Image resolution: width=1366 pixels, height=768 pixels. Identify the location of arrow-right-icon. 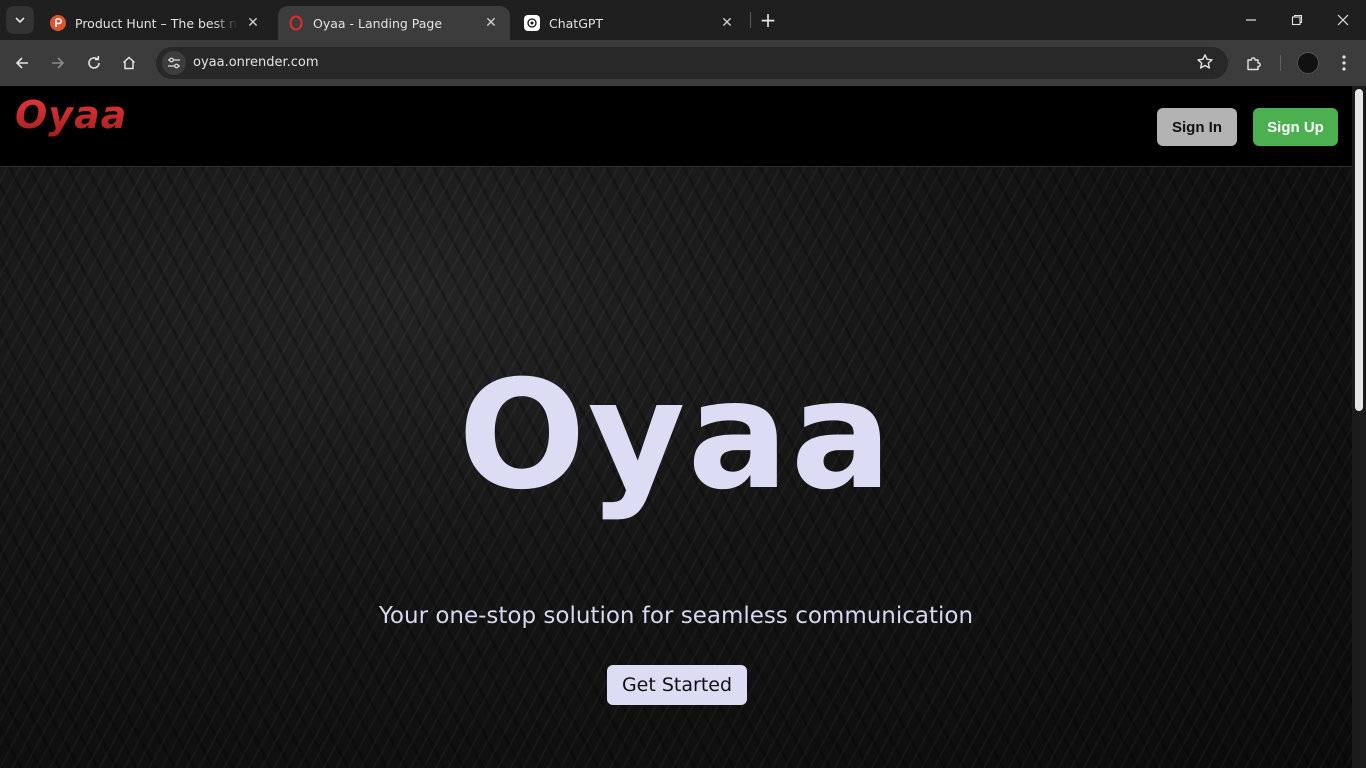
(58, 63).